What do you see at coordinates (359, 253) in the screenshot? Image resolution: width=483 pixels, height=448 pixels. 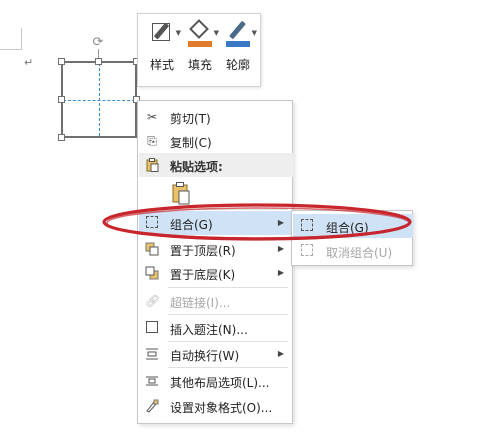 I see `submenu-item-label: 取消组合(U)` at bounding box center [359, 253].